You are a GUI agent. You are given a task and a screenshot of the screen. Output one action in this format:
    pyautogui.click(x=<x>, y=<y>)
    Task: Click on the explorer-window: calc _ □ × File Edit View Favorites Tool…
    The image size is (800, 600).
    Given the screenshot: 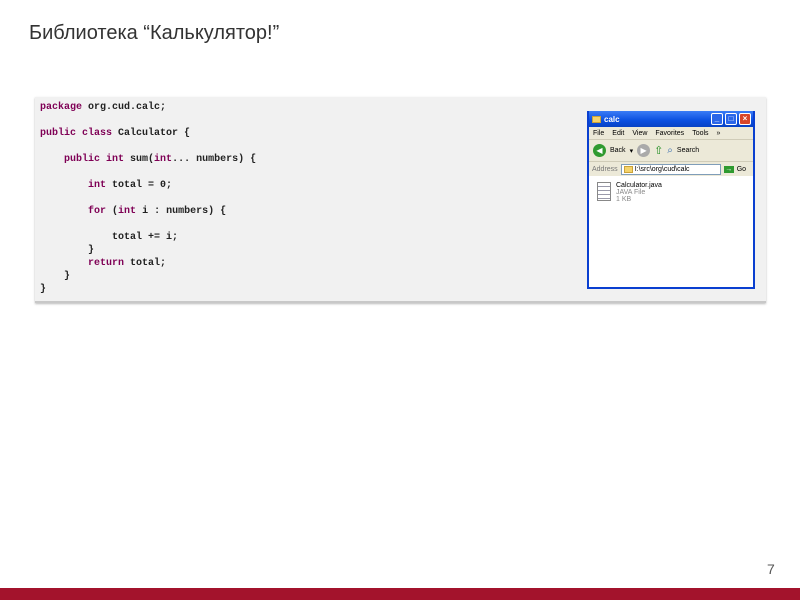 What is the action you would take?
    pyautogui.click(x=671, y=200)
    